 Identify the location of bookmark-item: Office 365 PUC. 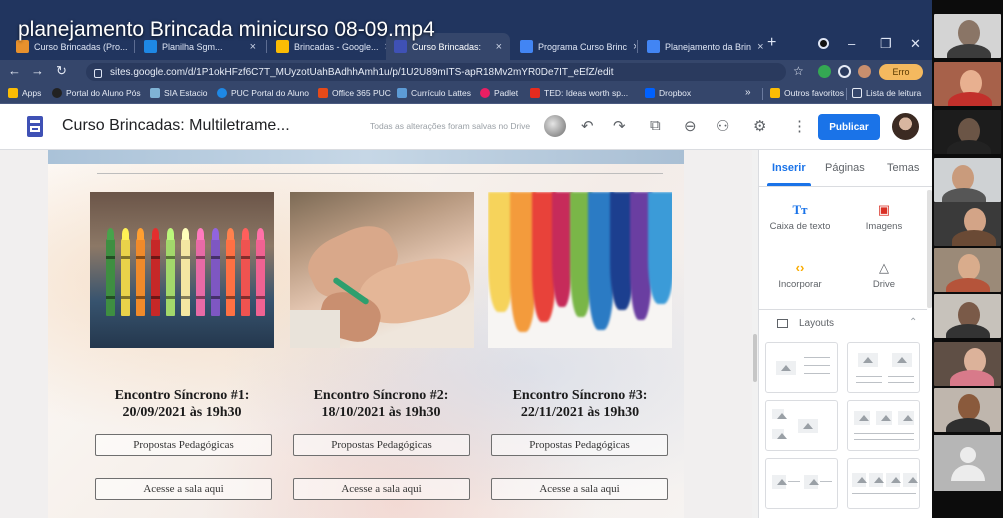
(354, 93).